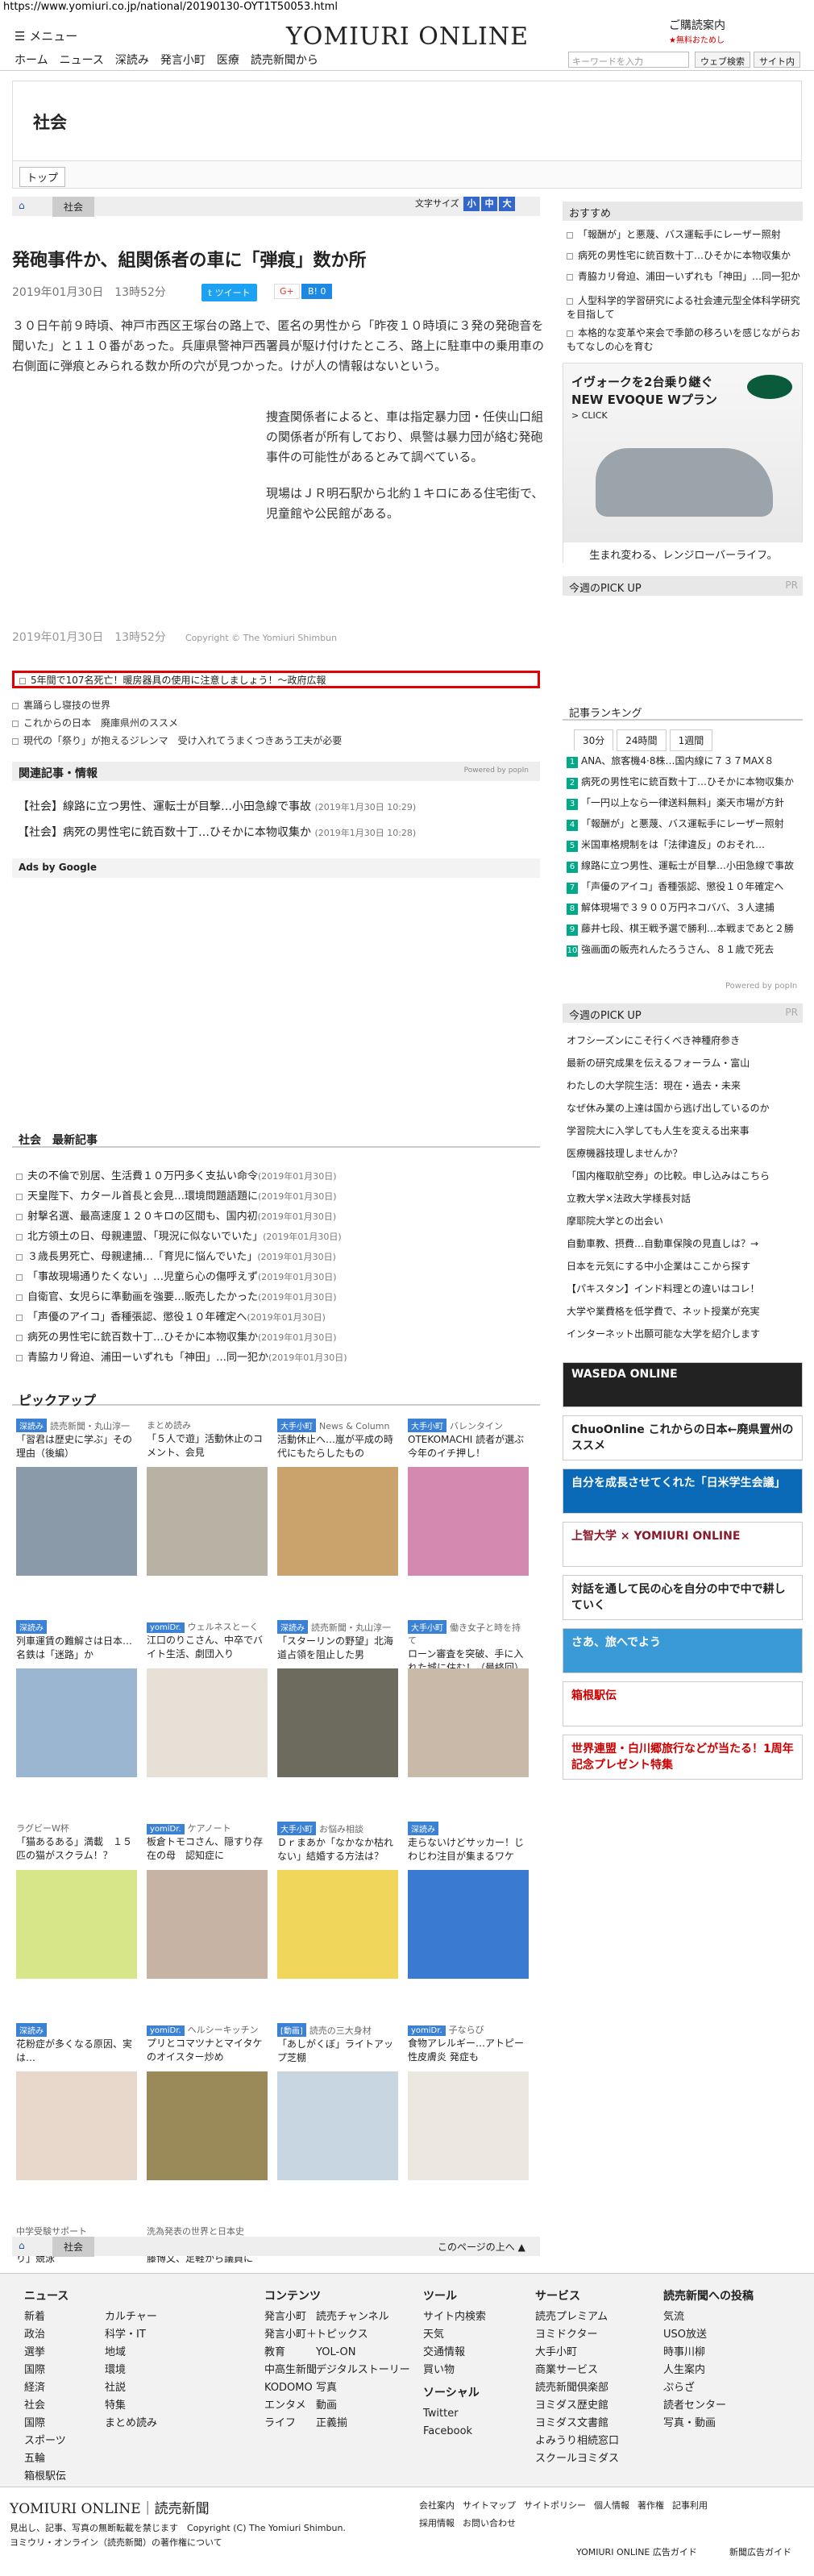  What do you see at coordinates (676, 823) in the screenshot?
I see `ranking-item: 4 「報酬が」と悪蔑、バス運転手にレーザー照射` at bounding box center [676, 823].